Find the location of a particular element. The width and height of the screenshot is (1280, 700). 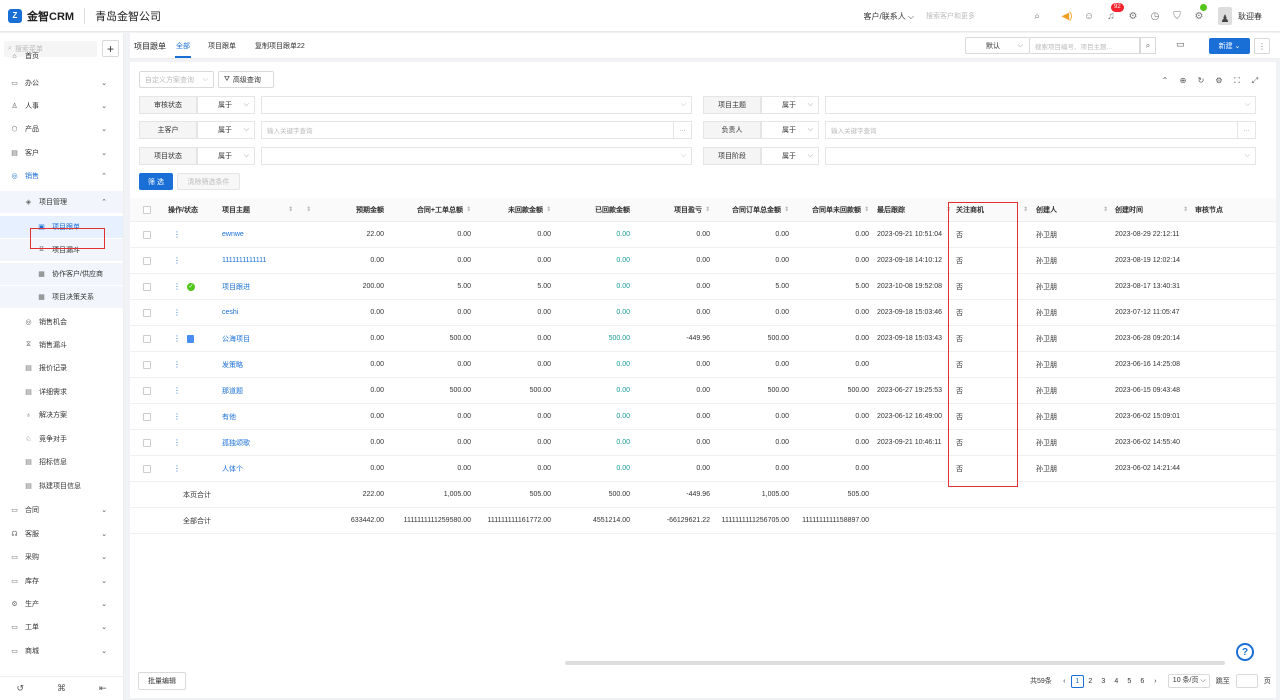

sidebar-item-customer: ▤ 客户 ⌄ is located at coordinates (61, 153).